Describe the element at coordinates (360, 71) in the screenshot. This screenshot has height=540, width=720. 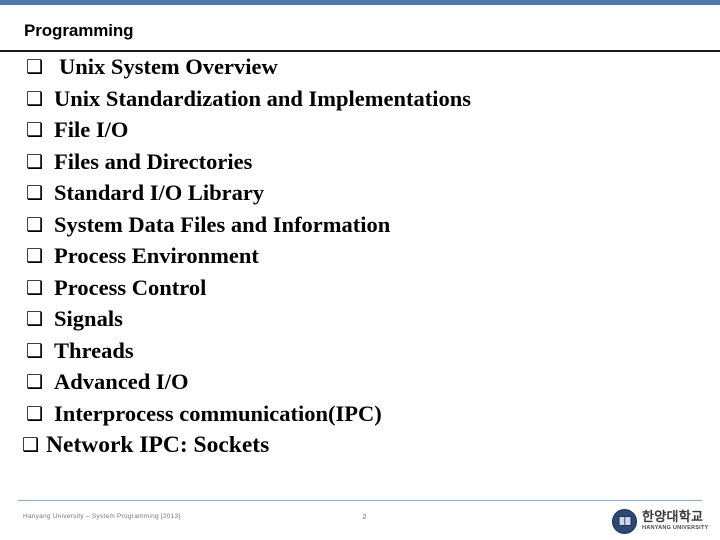
I see `list-item: ❑ Unix System Overview` at that location.